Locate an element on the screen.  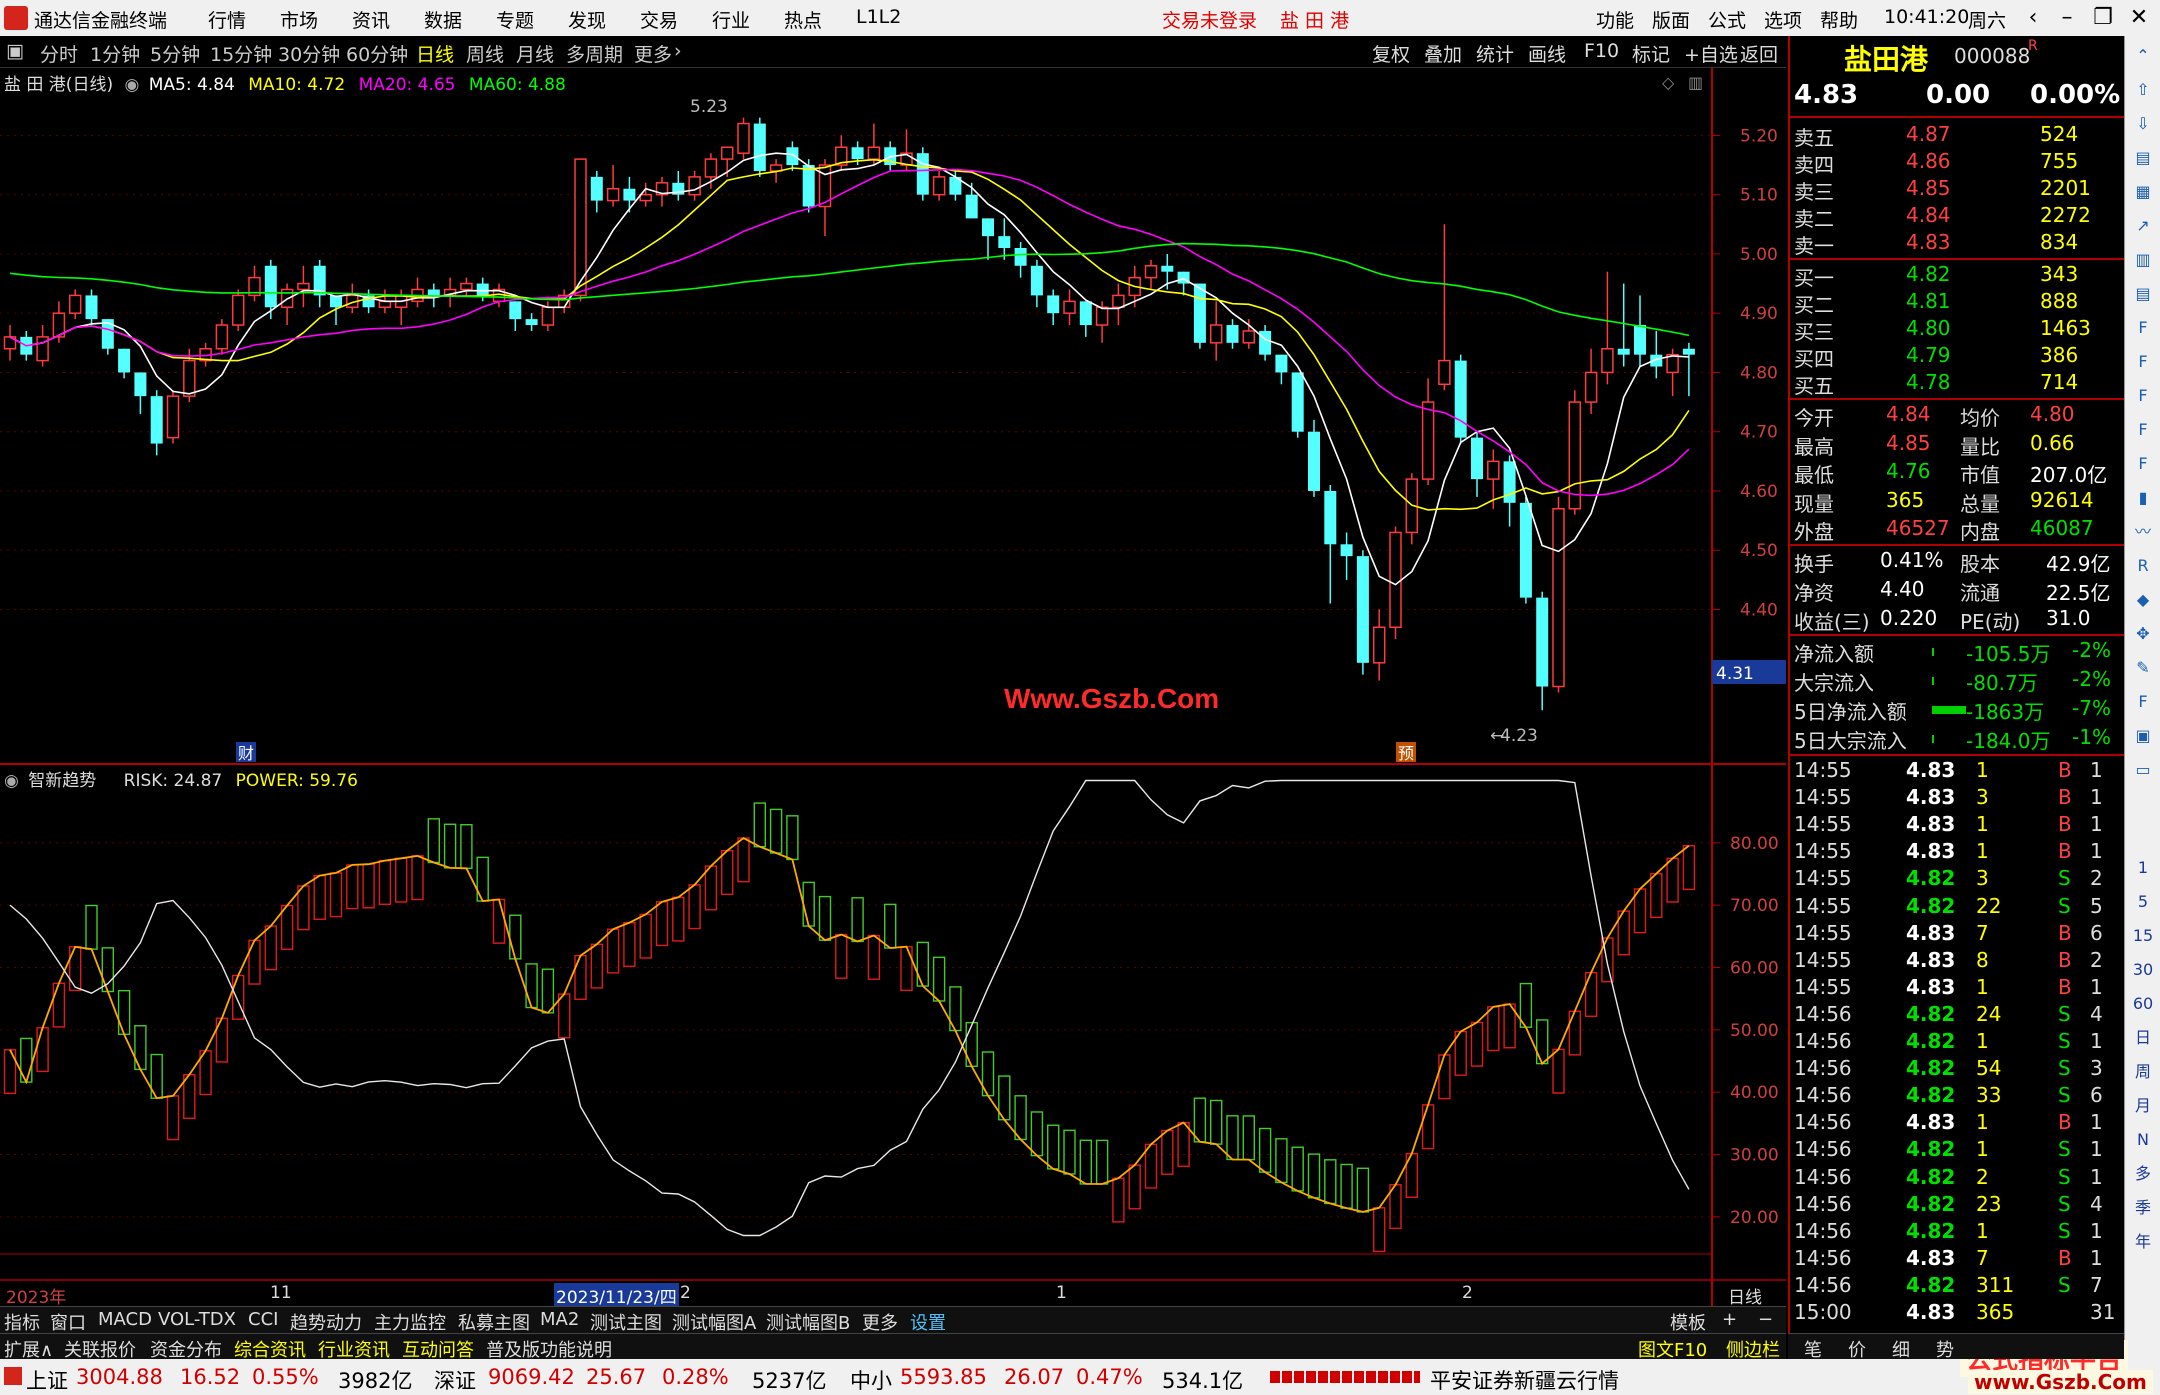
period-shortcut-6: 周 is located at coordinates (2143, 1072).